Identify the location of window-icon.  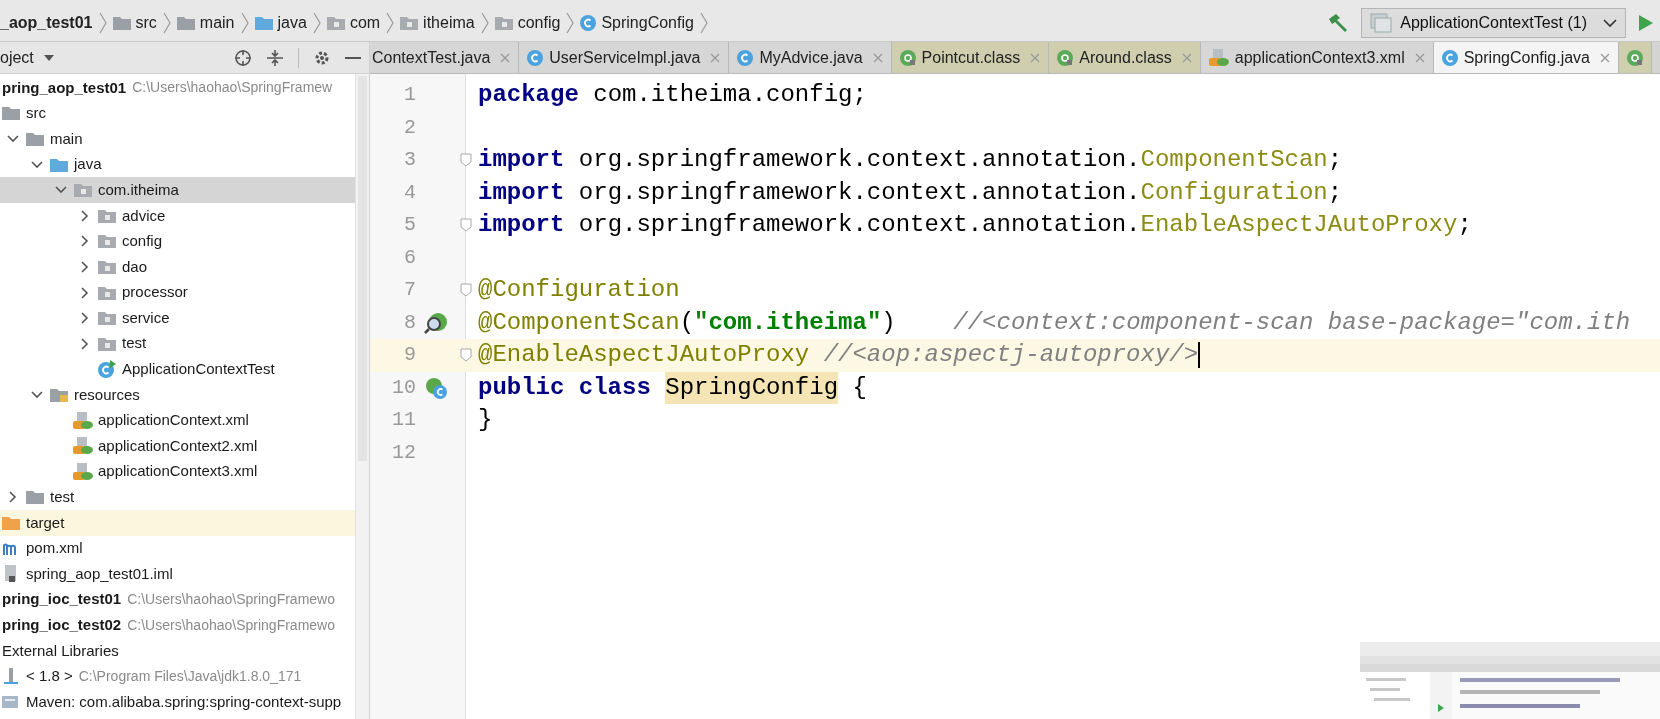
(1381, 22).